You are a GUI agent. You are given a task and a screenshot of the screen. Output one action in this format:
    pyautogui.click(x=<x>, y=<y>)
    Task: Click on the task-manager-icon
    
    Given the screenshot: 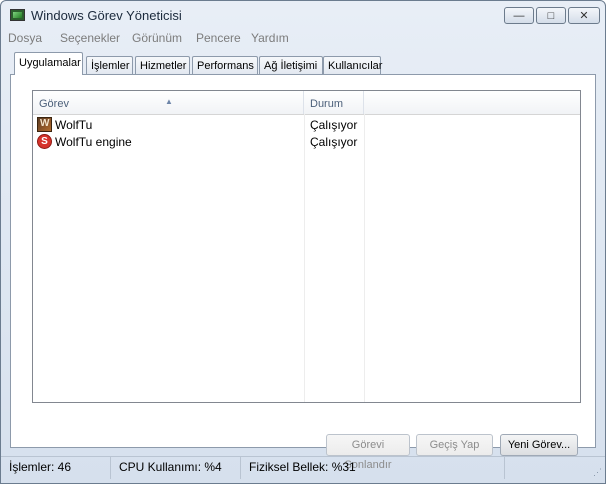 What is the action you would take?
    pyautogui.click(x=17, y=15)
    